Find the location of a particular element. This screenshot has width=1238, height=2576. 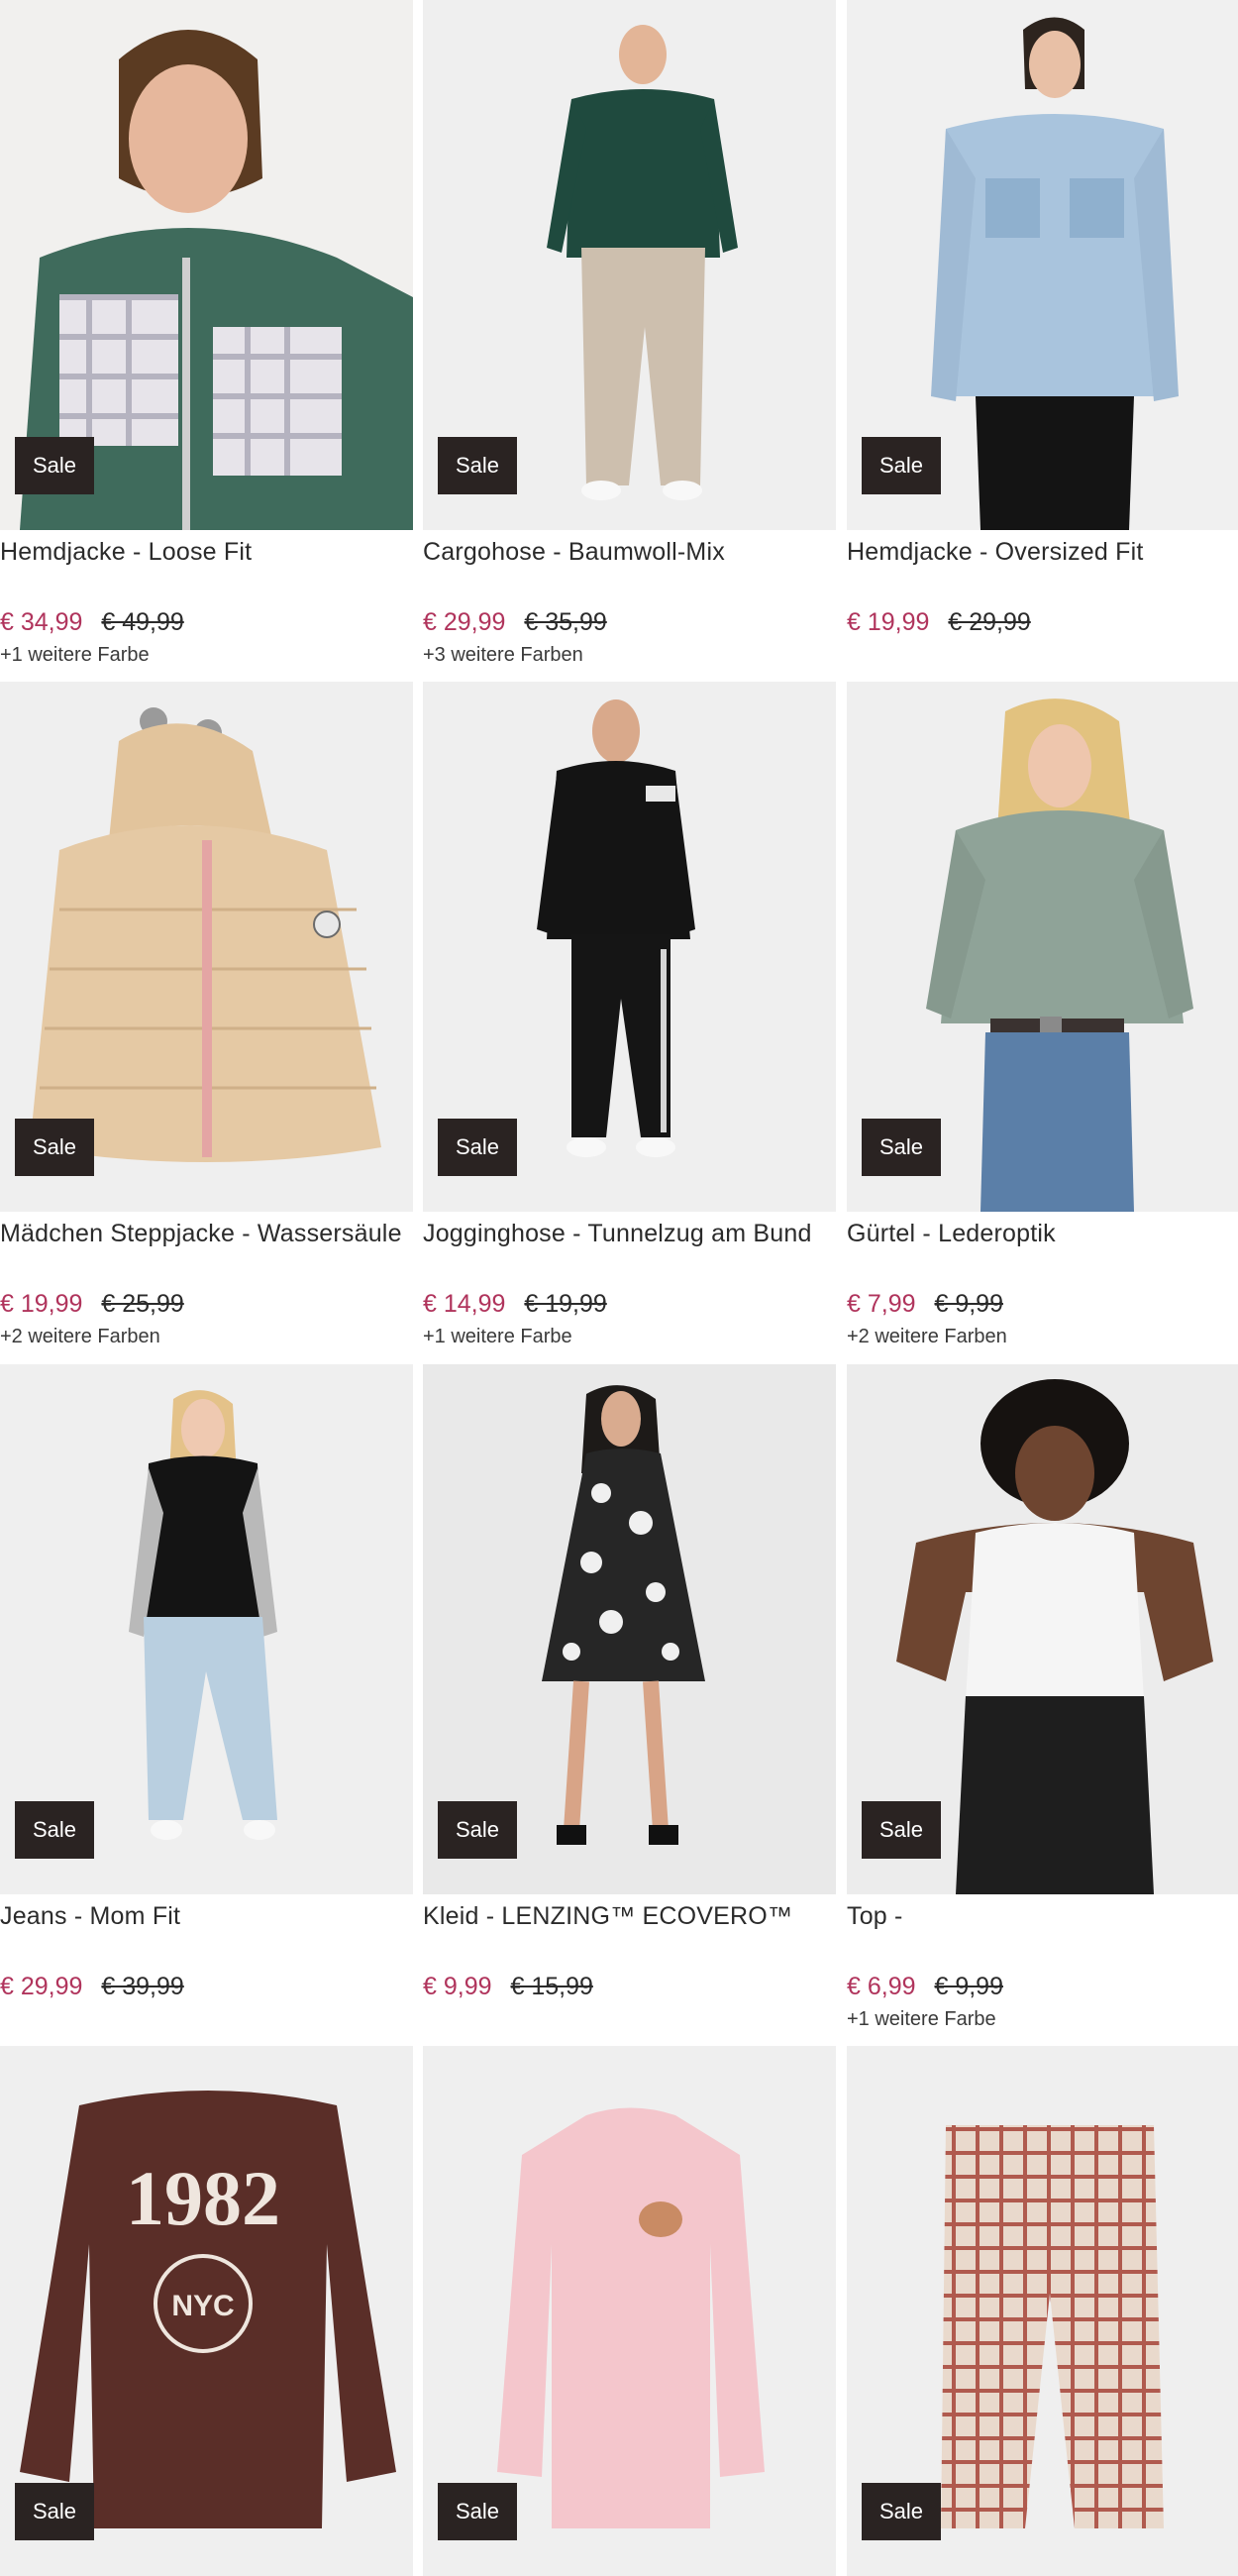

sale-price: € 34,99 is located at coordinates (41, 622).